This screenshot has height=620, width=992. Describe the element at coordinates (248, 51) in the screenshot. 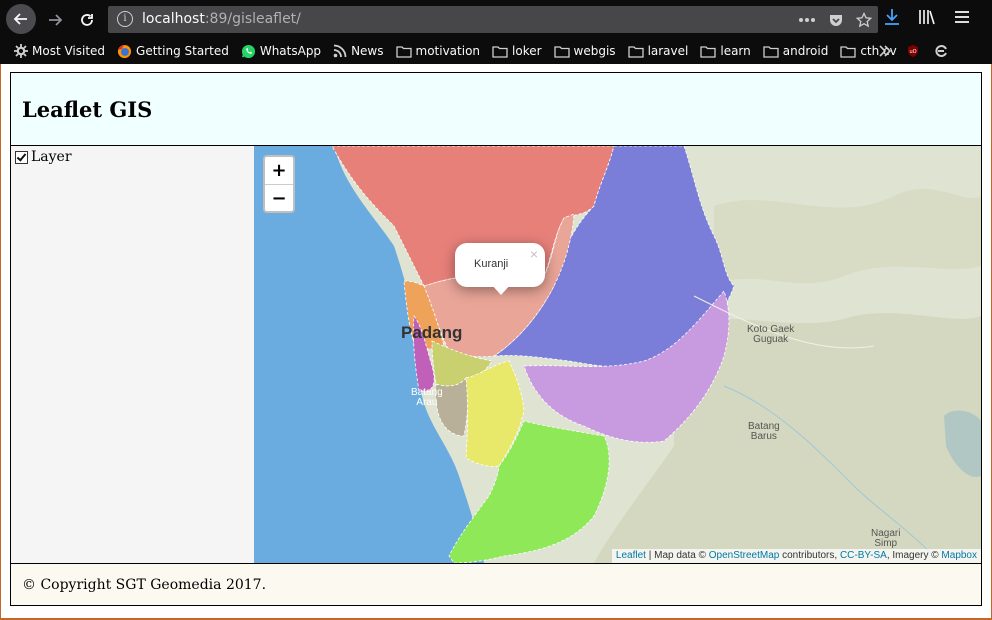

I see `whatsapp-icon` at that location.